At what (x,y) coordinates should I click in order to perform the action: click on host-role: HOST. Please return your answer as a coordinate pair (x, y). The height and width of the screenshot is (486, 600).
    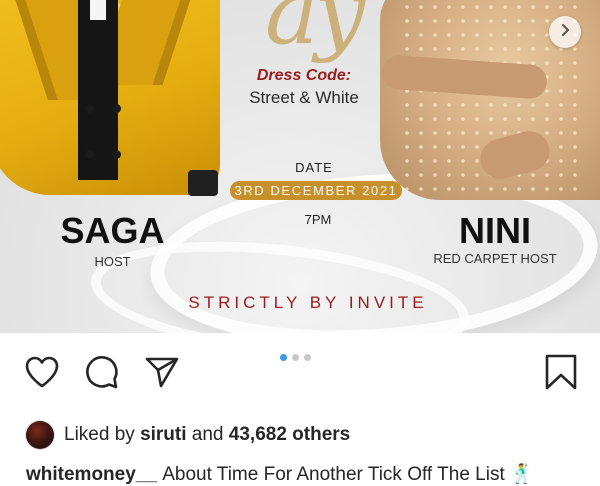
    Looking at the image, I should click on (112, 261).